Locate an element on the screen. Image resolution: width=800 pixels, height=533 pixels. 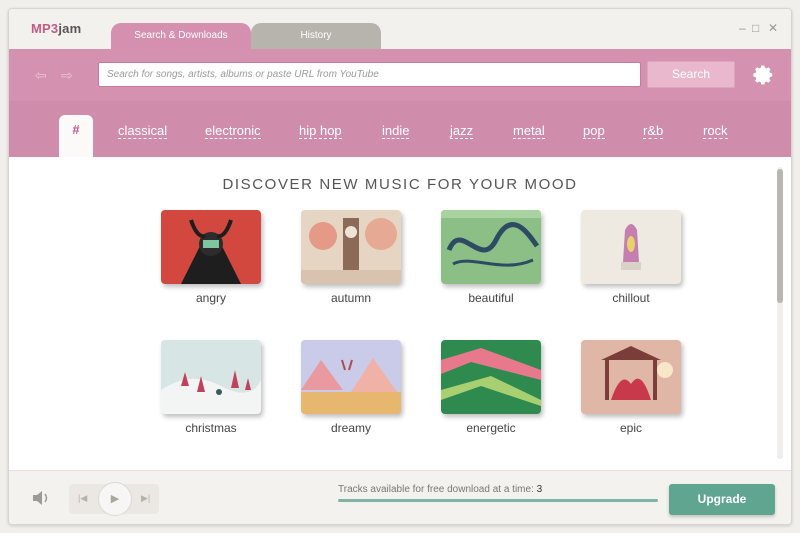
back-arrow-icon: ⇦ is located at coordinates (41, 75).